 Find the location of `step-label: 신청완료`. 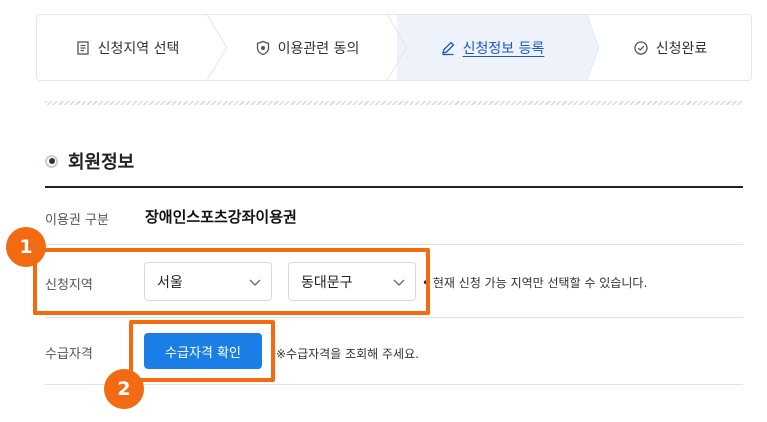

step-label: 신청완료 is located at coordinates (681, 48).